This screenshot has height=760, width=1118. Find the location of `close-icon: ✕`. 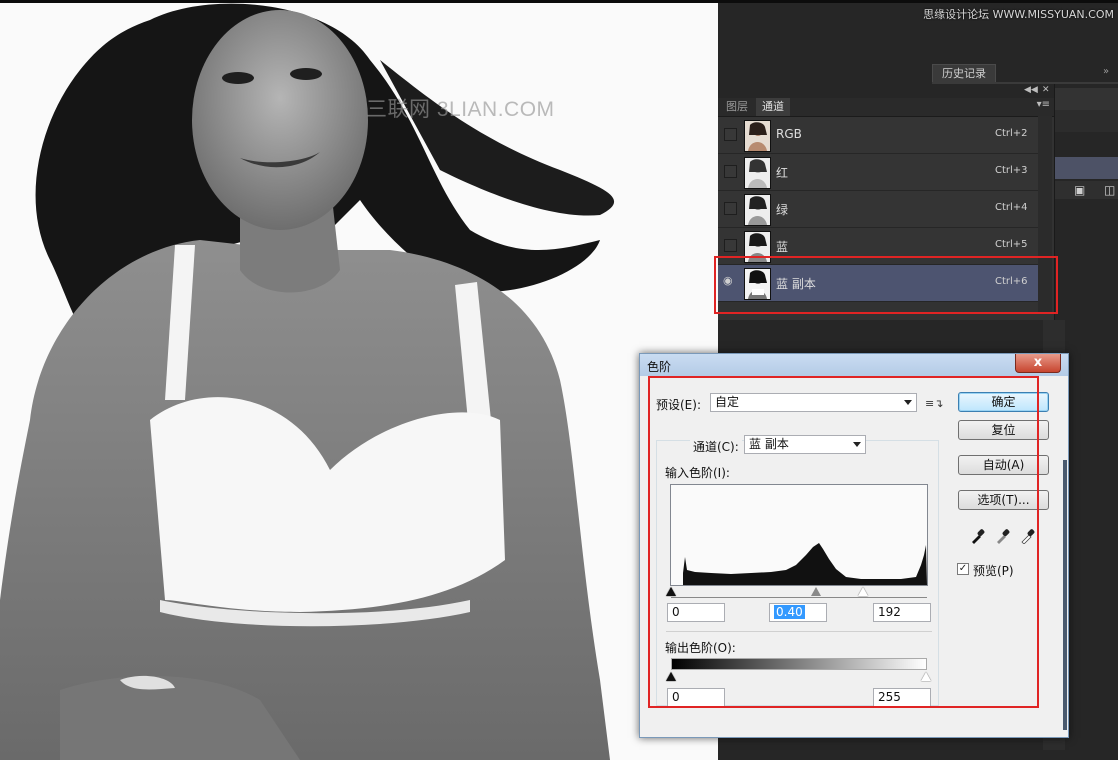

close-icon: ✕ is located at coordinates (1046, 90).